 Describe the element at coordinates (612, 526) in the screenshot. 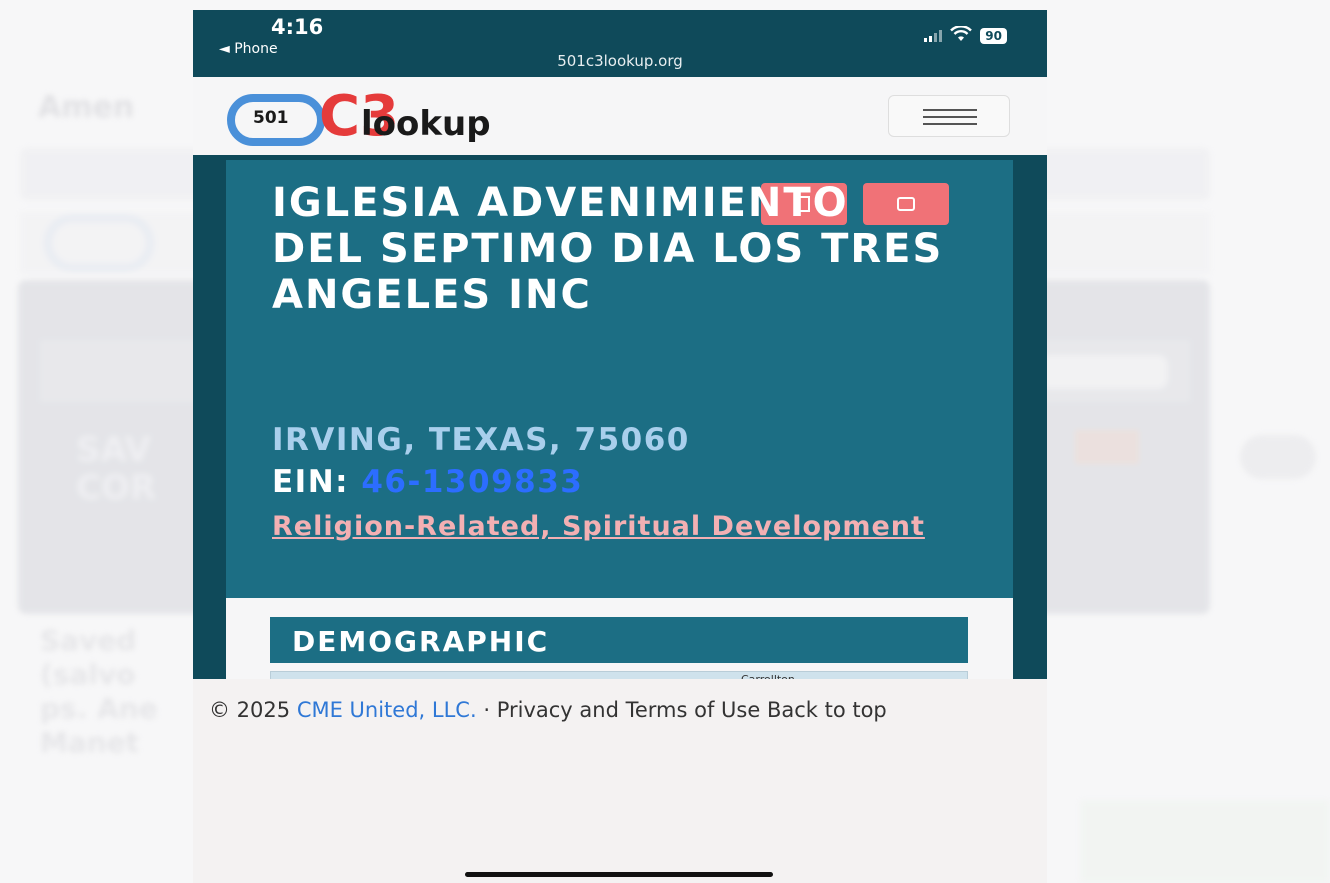

I see `category-link: Religion-Related, Spiritual Development` at that location.